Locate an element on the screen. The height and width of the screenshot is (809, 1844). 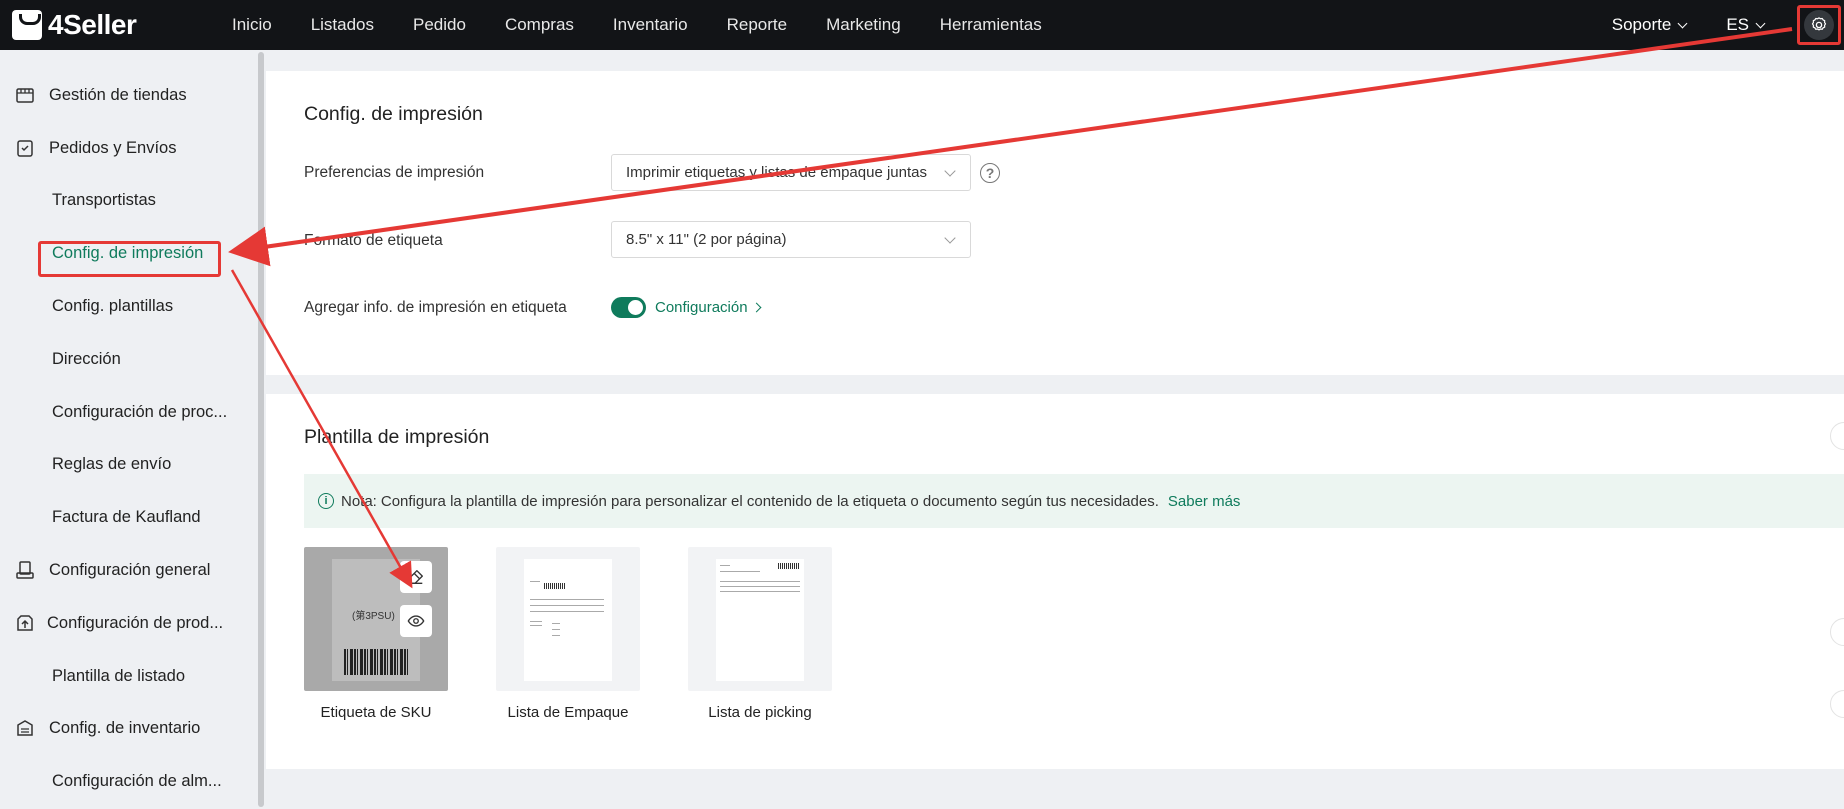
sidebar-item-label: Factura de Kaufland is located at coordinates (126, 516).